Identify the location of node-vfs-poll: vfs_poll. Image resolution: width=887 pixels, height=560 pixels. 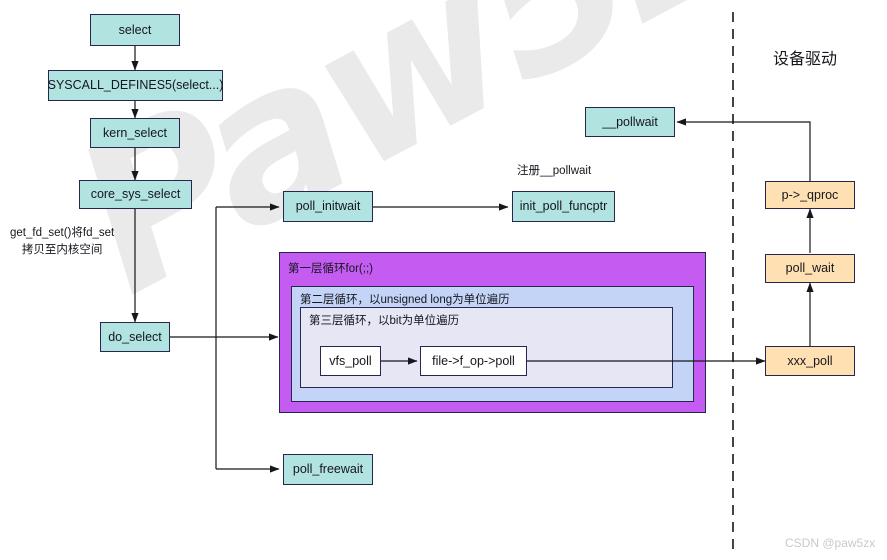
(350, 361).